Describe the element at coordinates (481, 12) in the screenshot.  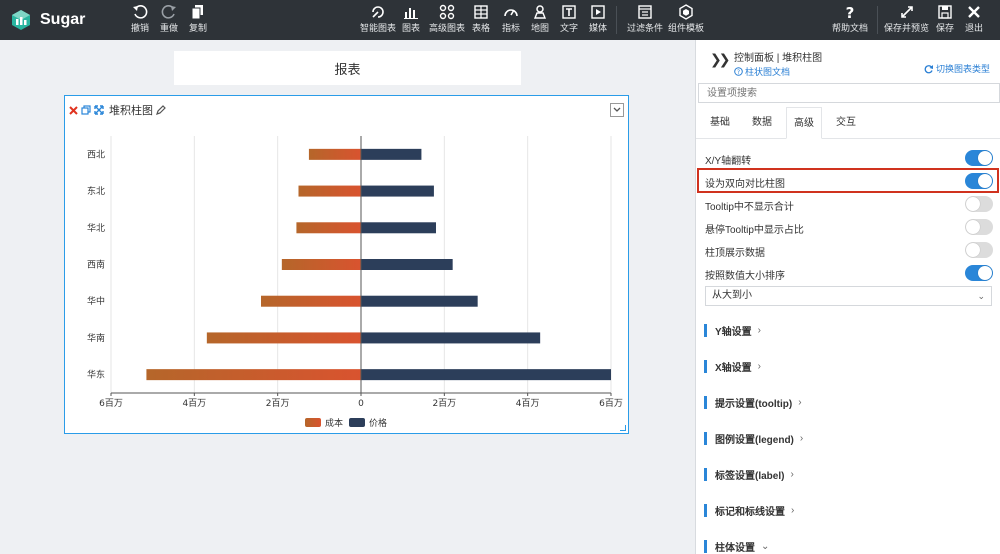
I see `table-icon` at that location.